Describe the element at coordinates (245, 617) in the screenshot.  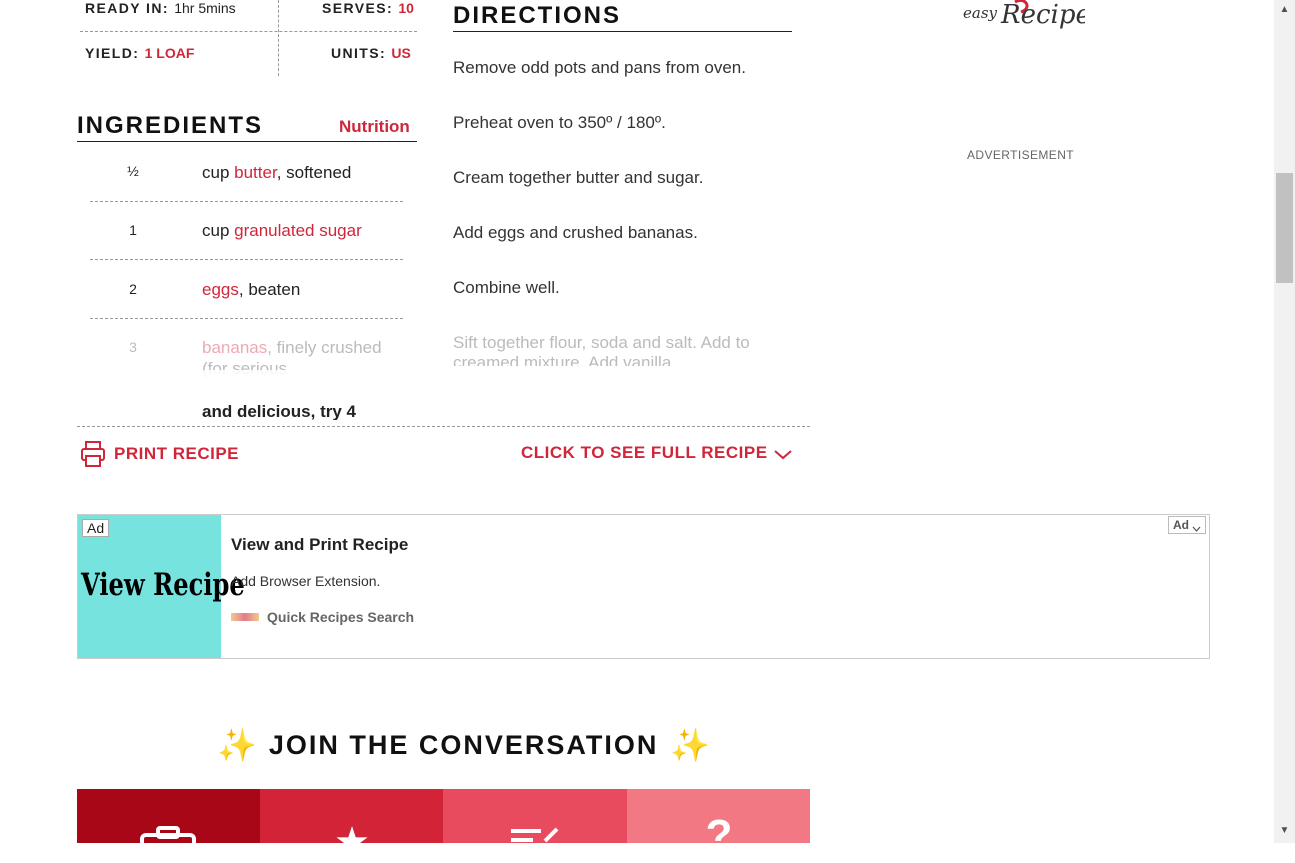
I see `ad-source-logo-icon` at that location.